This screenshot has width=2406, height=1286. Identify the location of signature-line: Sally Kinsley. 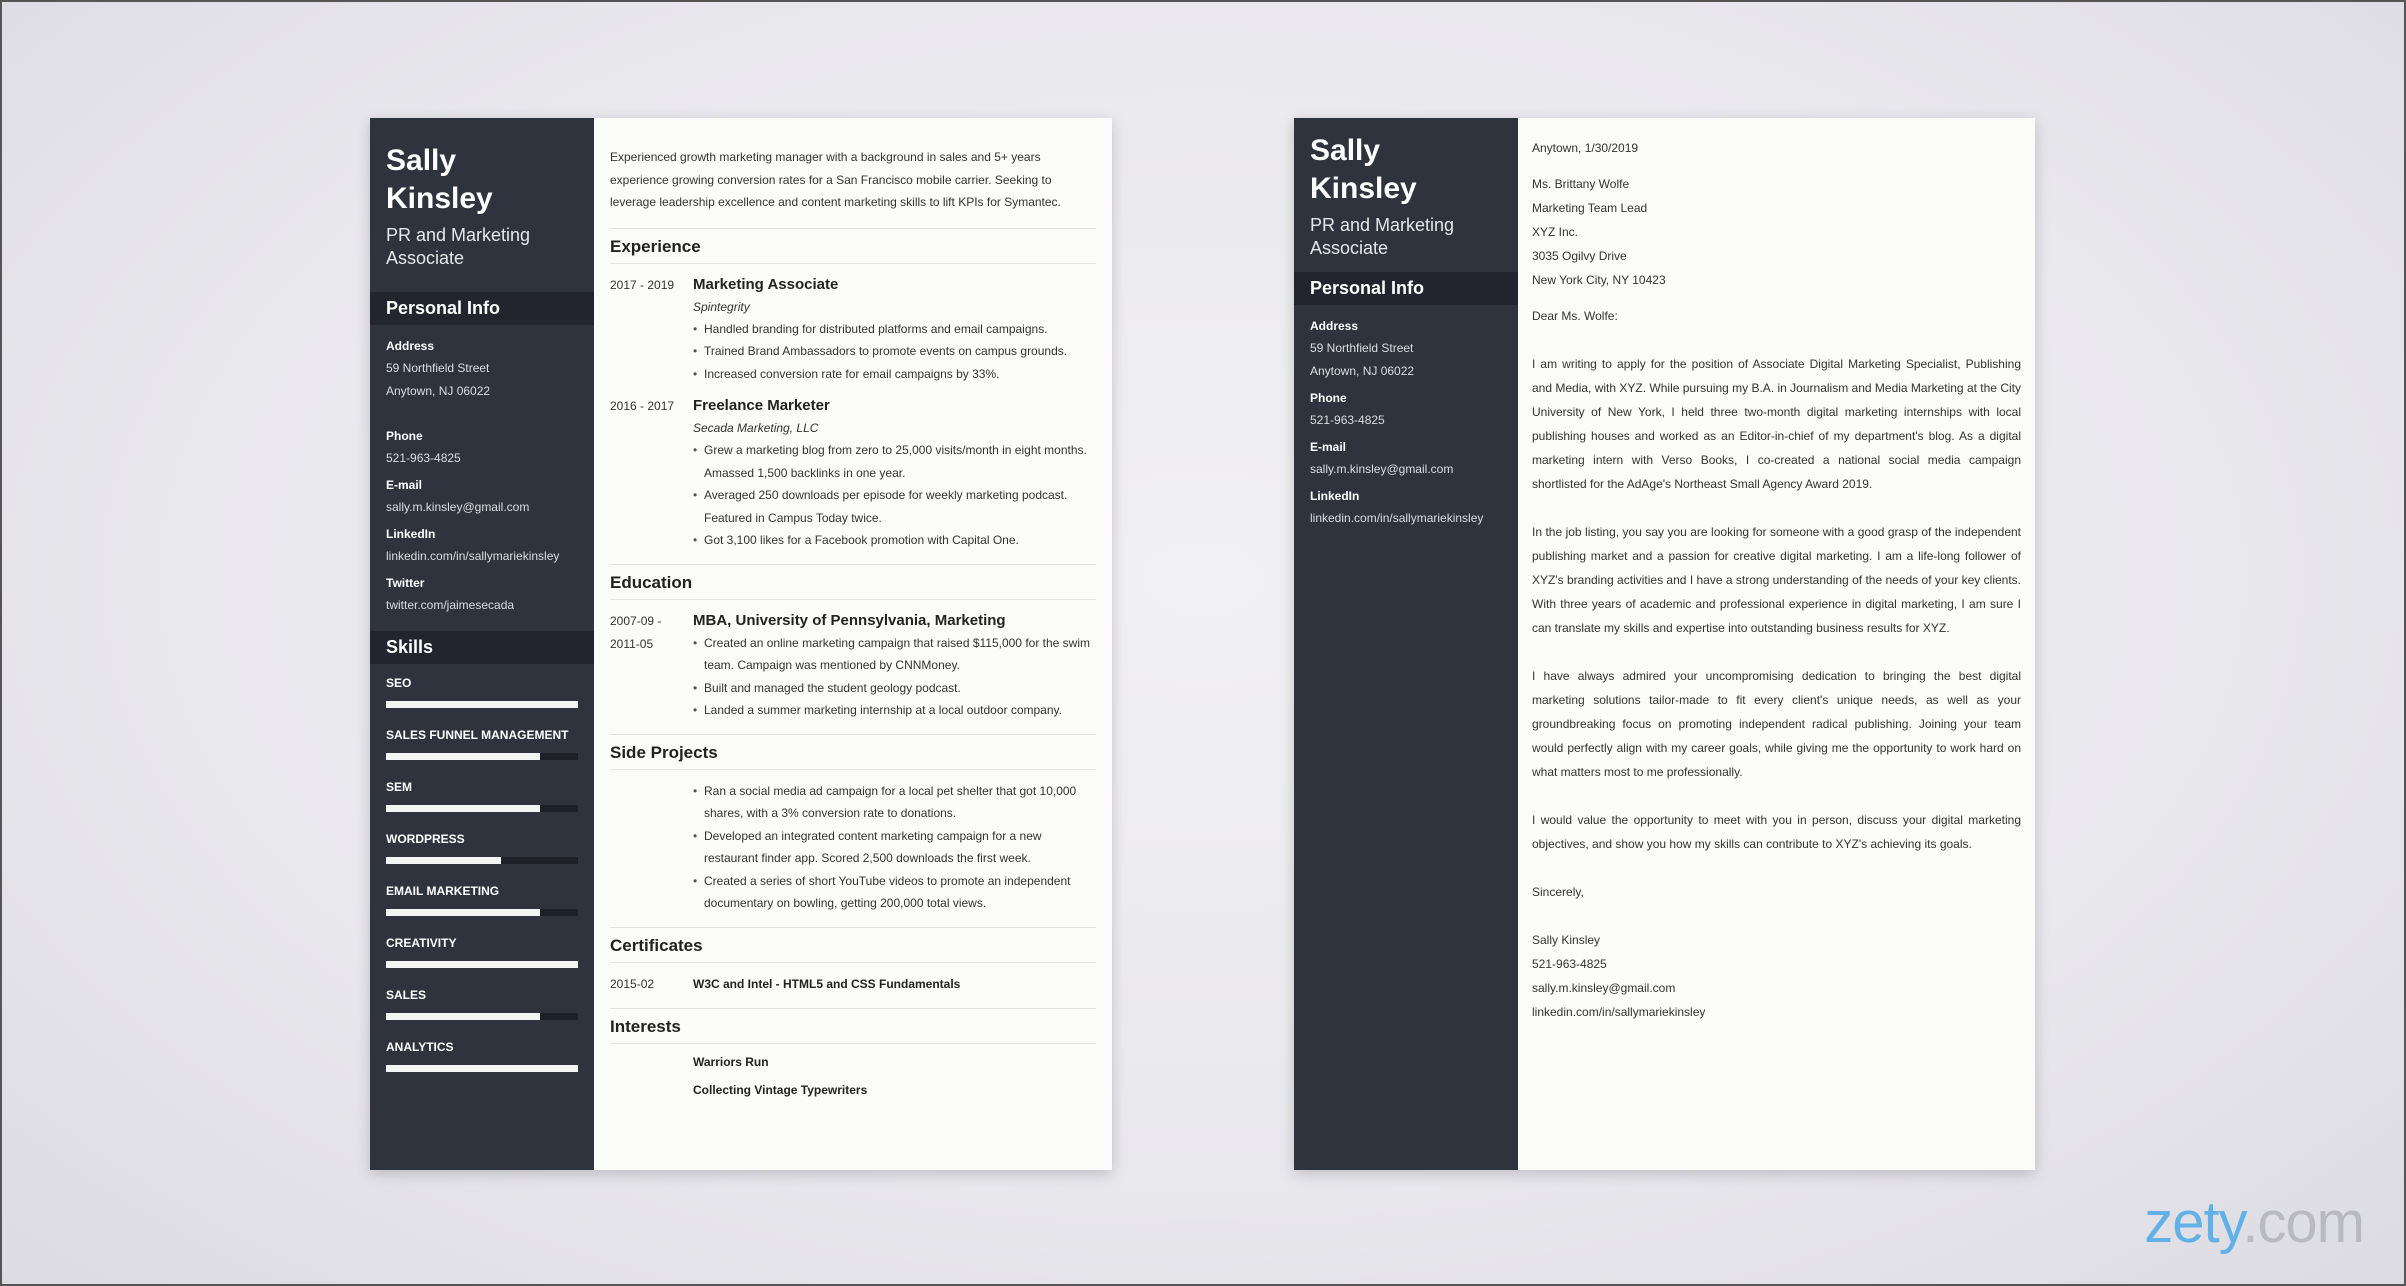
(1566, 940).